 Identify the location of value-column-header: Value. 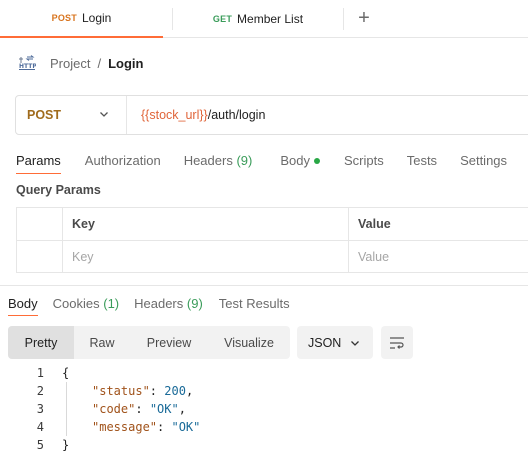
(374, 224).